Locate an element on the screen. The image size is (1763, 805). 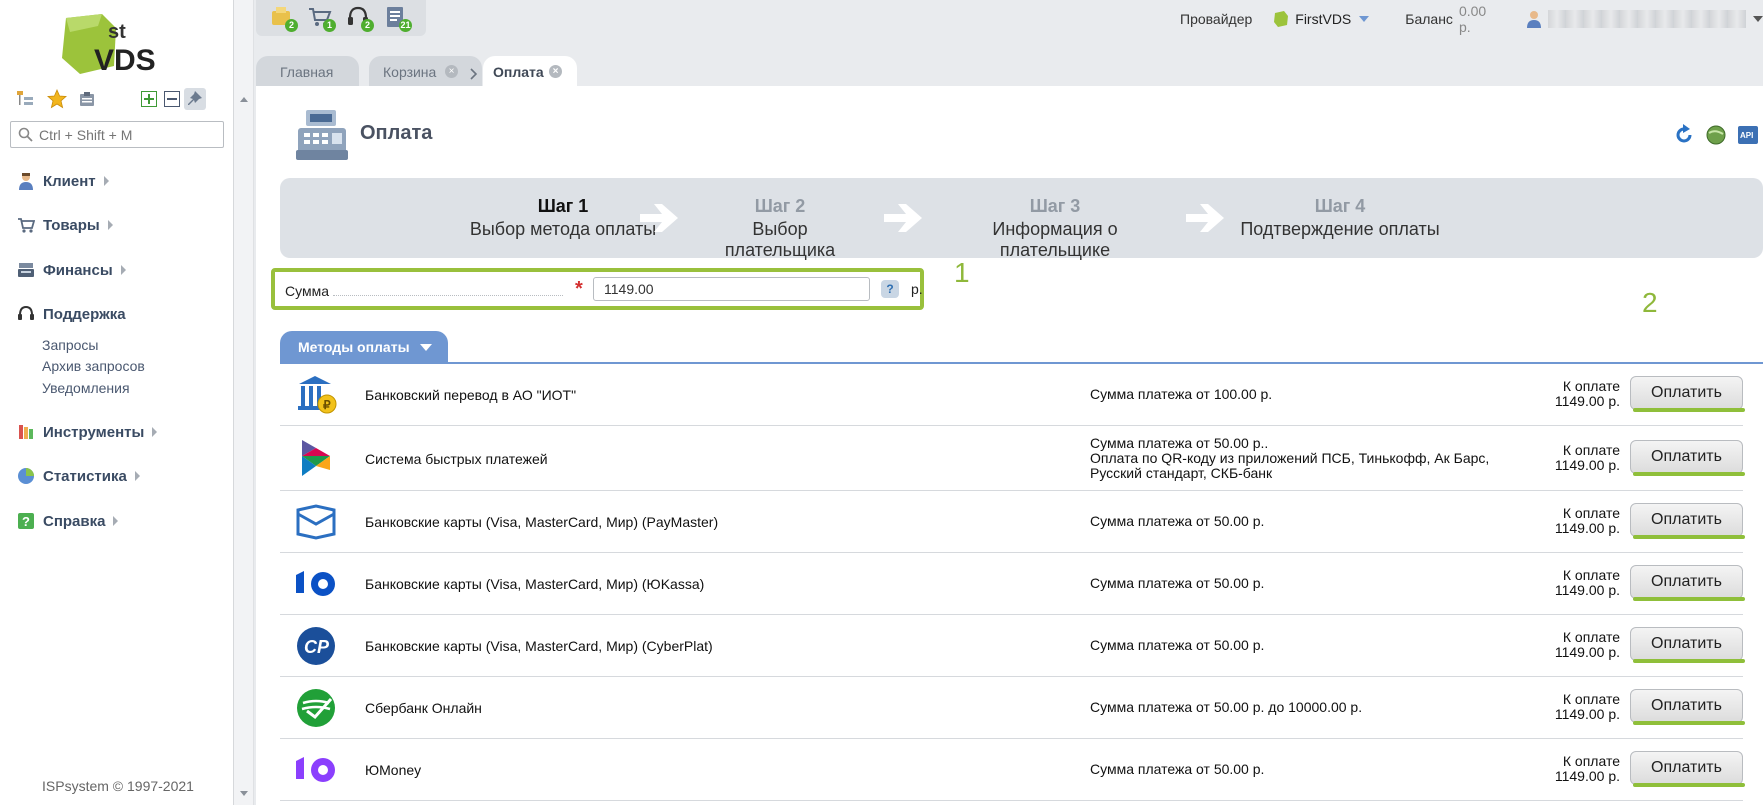
menu-item-help: ? Справка is located at coordinates (67, 521).